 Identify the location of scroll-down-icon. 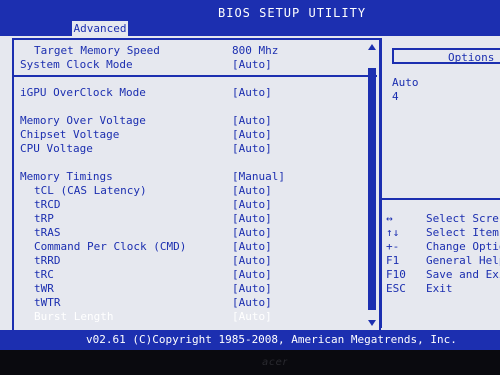
(372, 323).